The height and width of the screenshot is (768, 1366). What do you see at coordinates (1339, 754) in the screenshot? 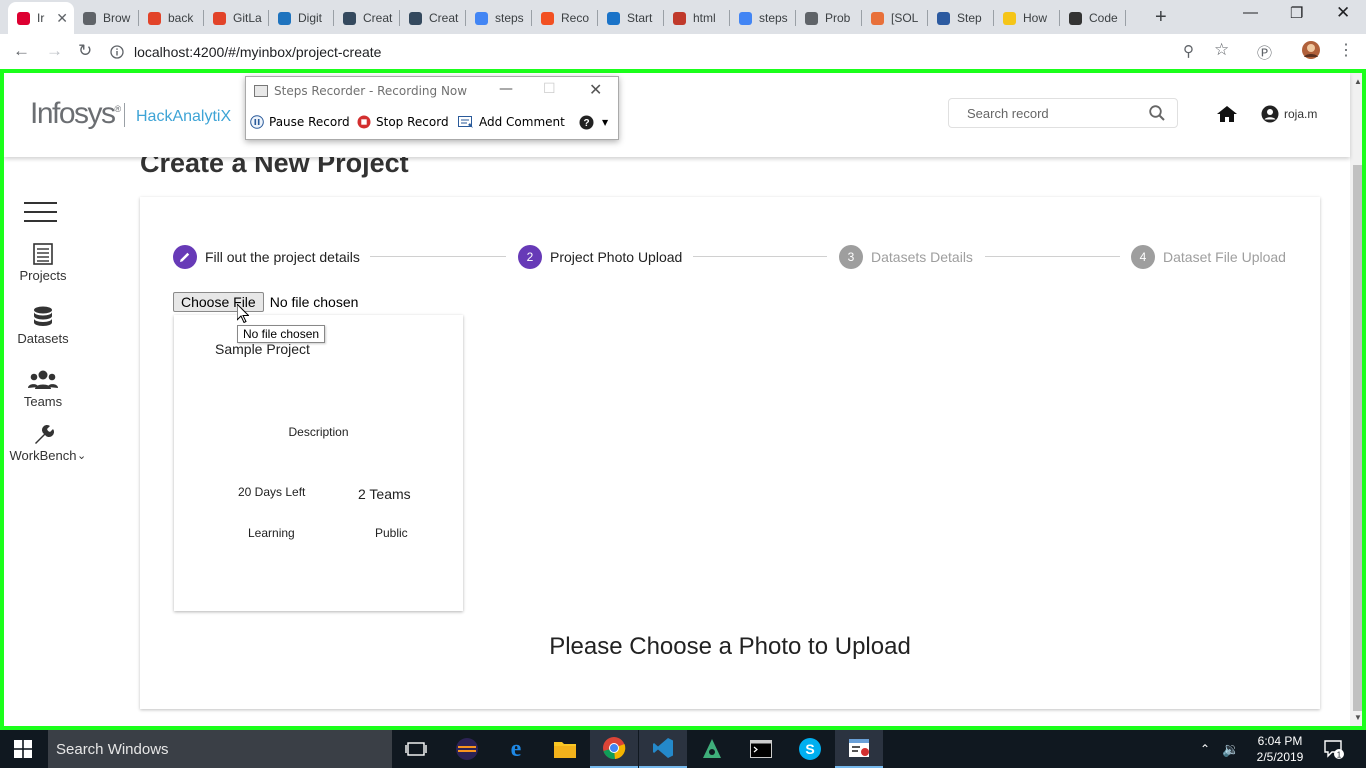
I see `notification-count: 1` at bounding box center [1339, 754].